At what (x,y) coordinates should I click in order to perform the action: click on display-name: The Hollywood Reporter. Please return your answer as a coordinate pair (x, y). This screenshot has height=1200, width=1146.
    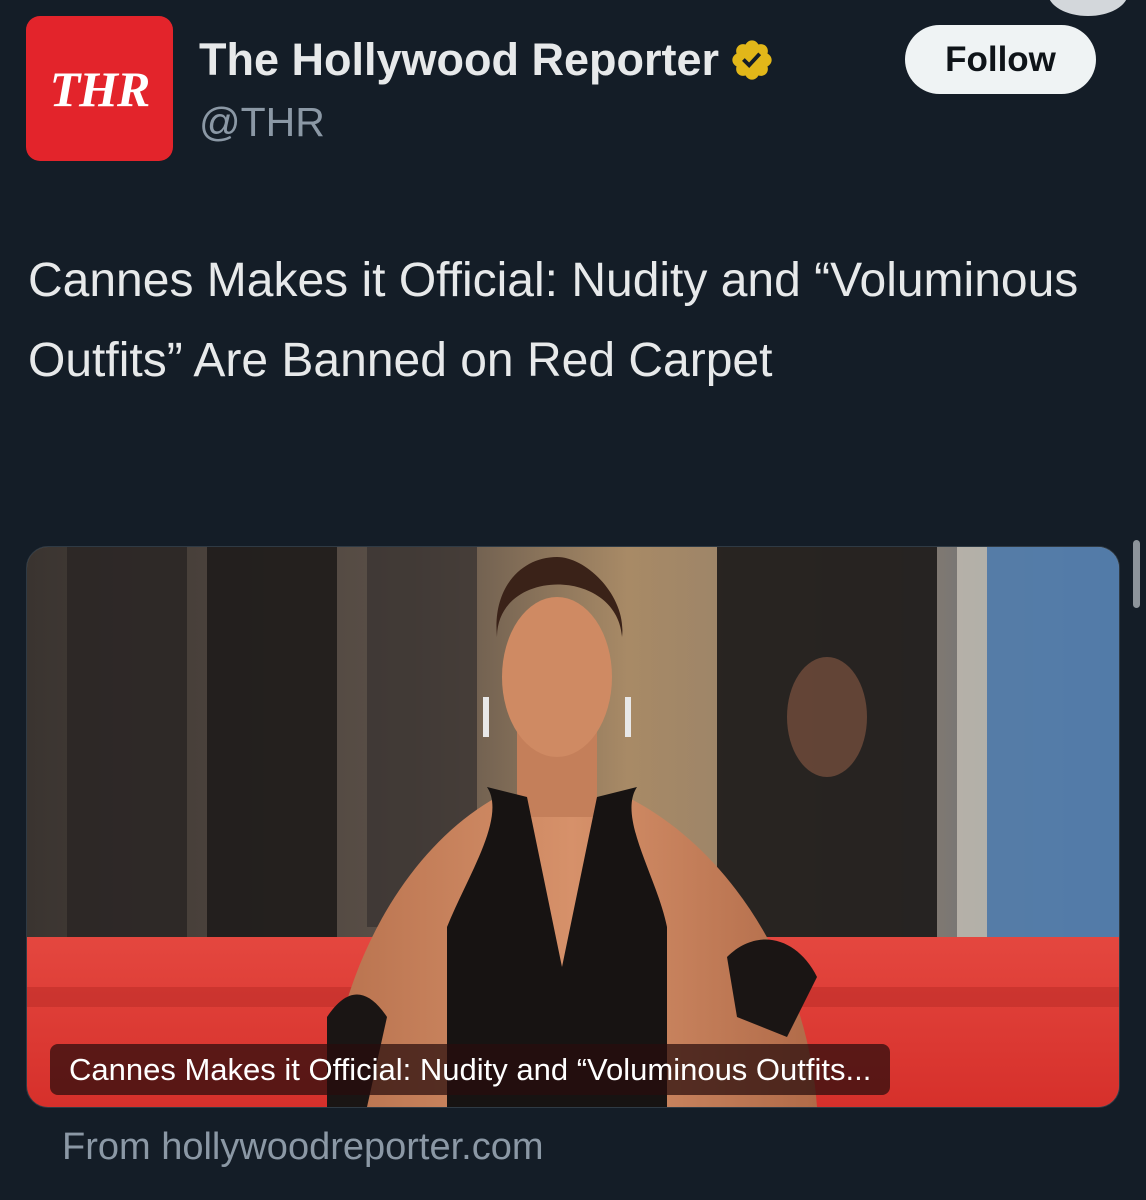
    Looking at the image, I should click on (459, 60).